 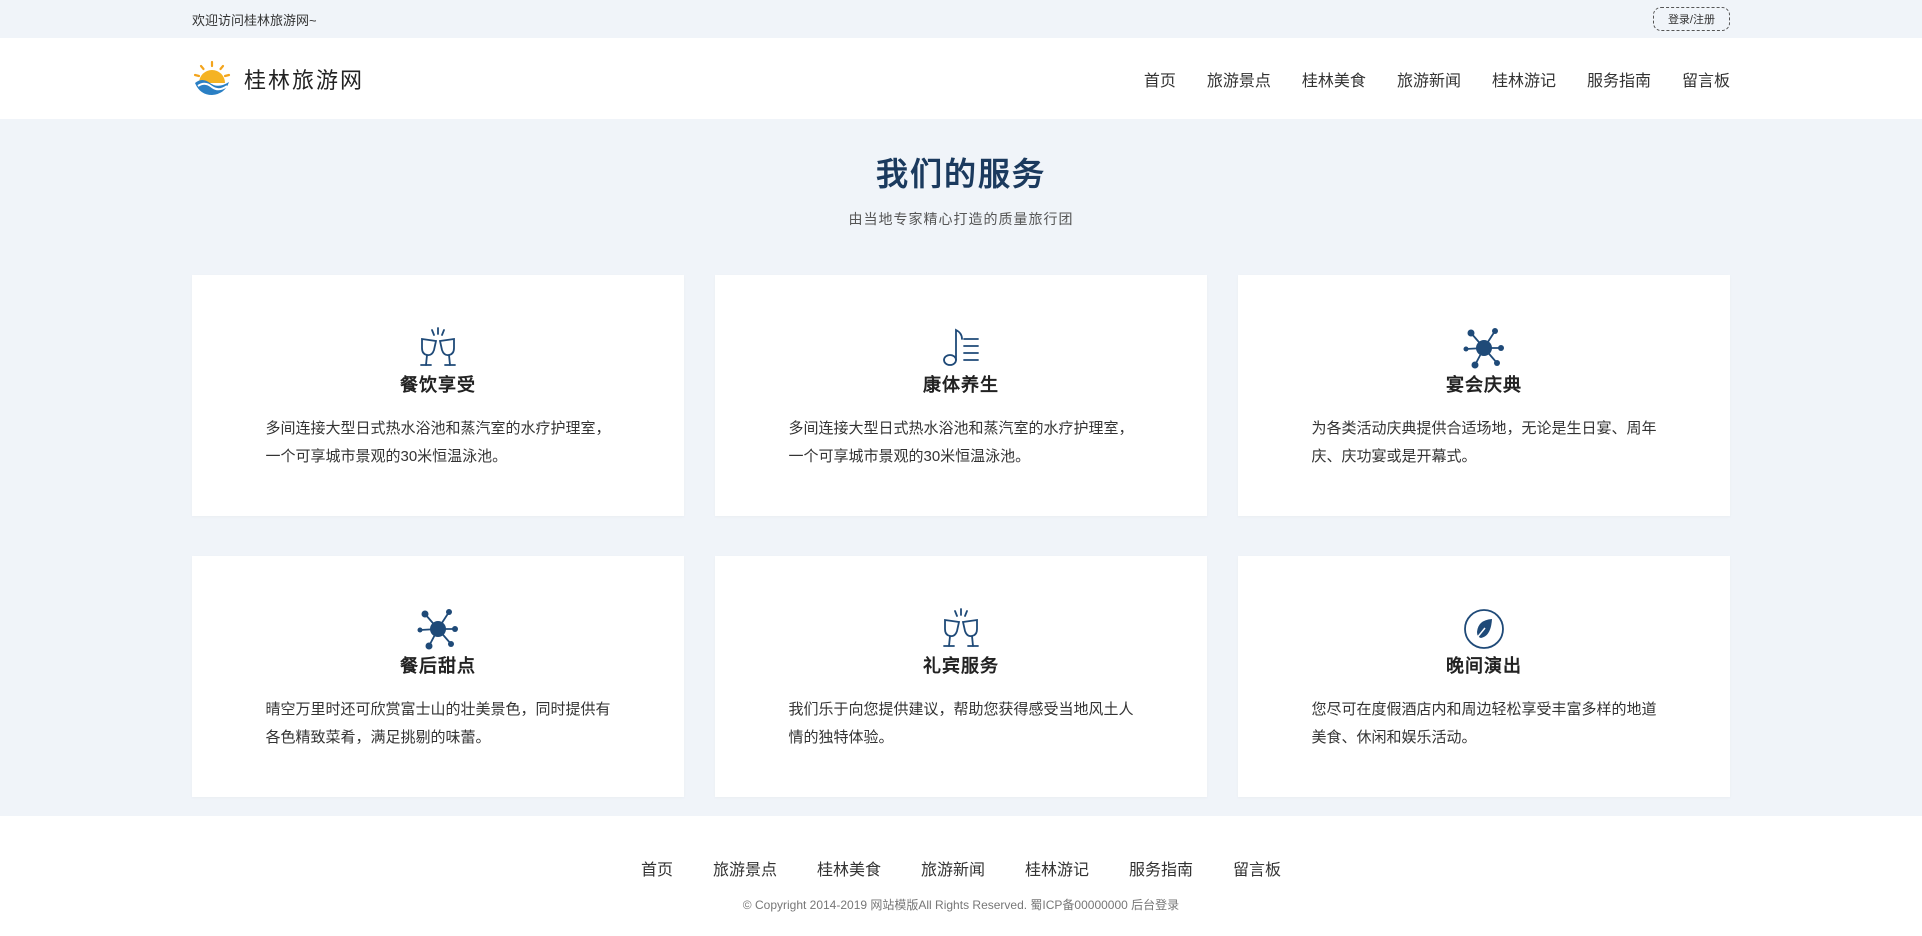 I want to click on section-subtitle: 由当地专家精心打造的质量旅行团, so click(x=961, y=219).